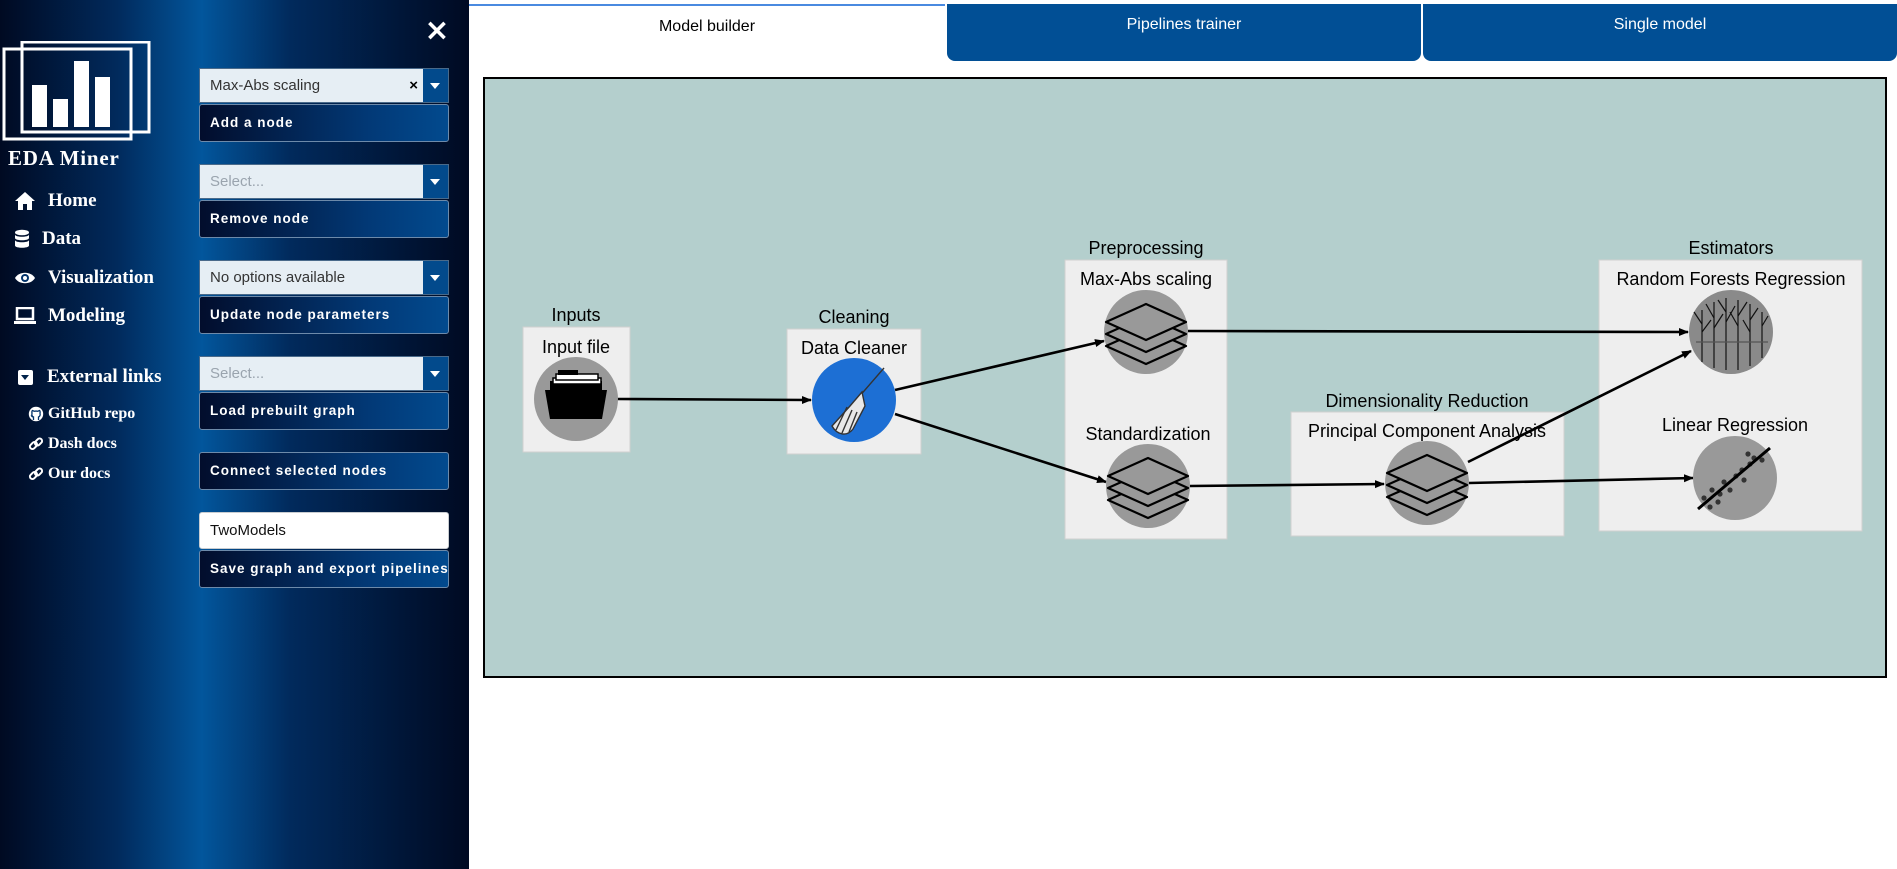  What do you see at coordinates (25, 315) in the screenshot?
I see `laptop-icon` at bounding box center [25, 315].